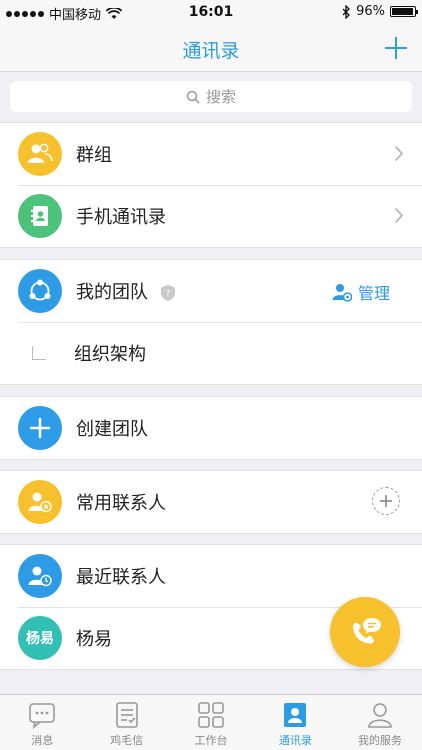 This screenshot has width=422, height=750. What do you see at coordinates (94, 155) in the screenshot?
I see `groups-label: 群组` at bounding box center [94, 155].